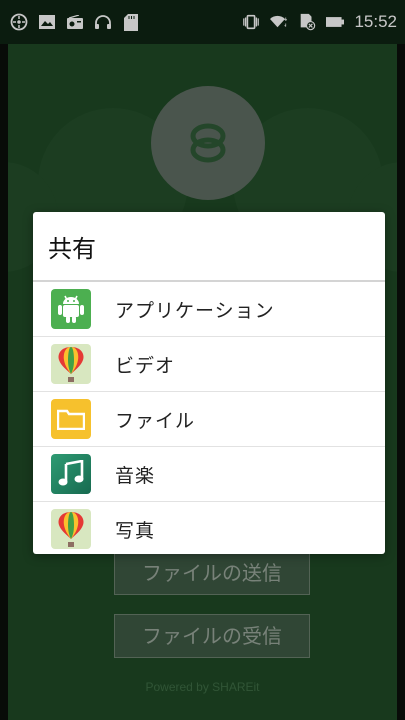 The width and height of the screenshot is (405, 720). Describe the element at coordinates (209, 528) in the screenshot. I see `share-option-photos: 写真` at that location.